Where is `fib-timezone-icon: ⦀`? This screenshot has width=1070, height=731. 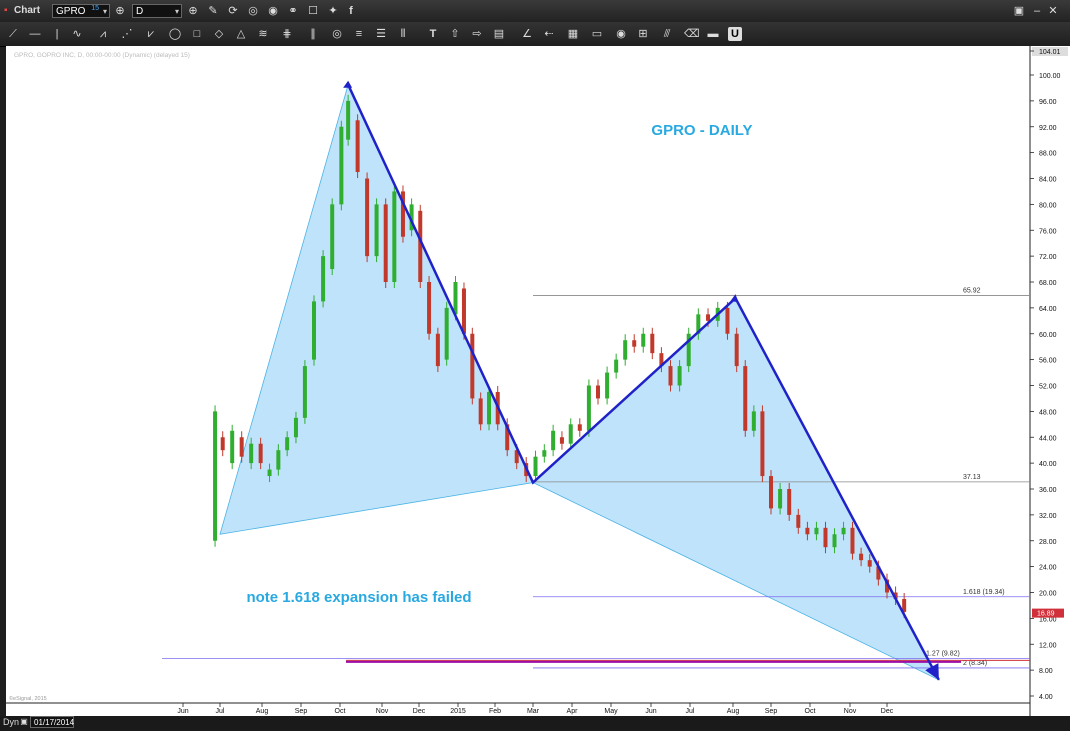 fib-timezone-icon: ⦀ is located at coordinates (403, 34).